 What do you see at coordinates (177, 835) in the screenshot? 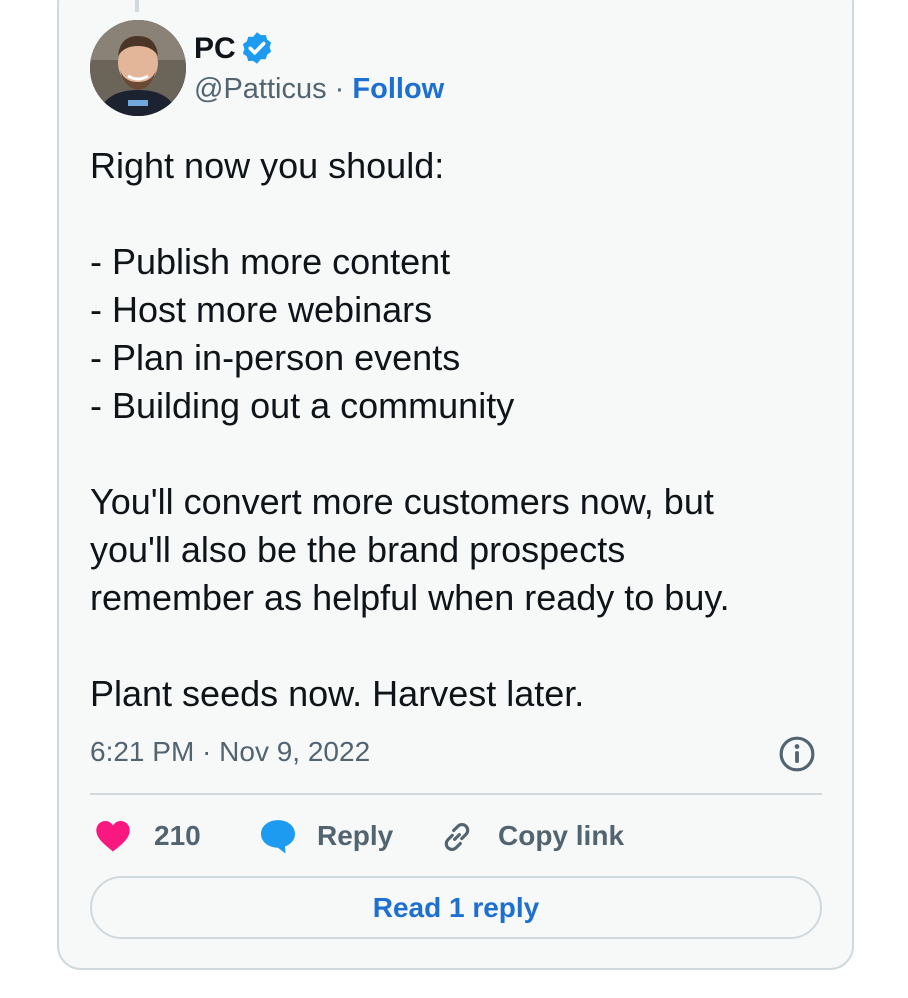
I see `likes-count: 210` at bounding box center [177, 835].